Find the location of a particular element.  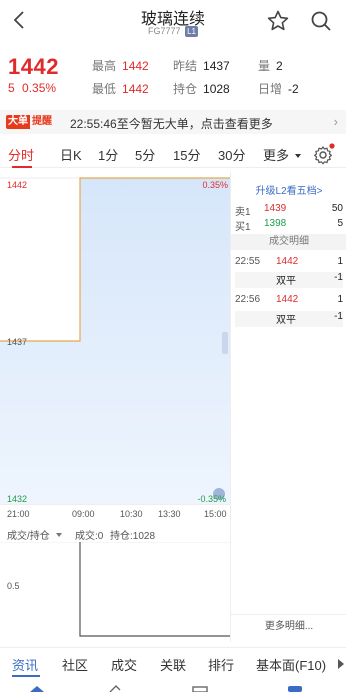

volume-value: 2 is located at coordinates (279, 66).